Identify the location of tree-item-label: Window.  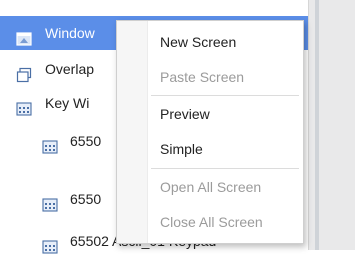
(70, 33).